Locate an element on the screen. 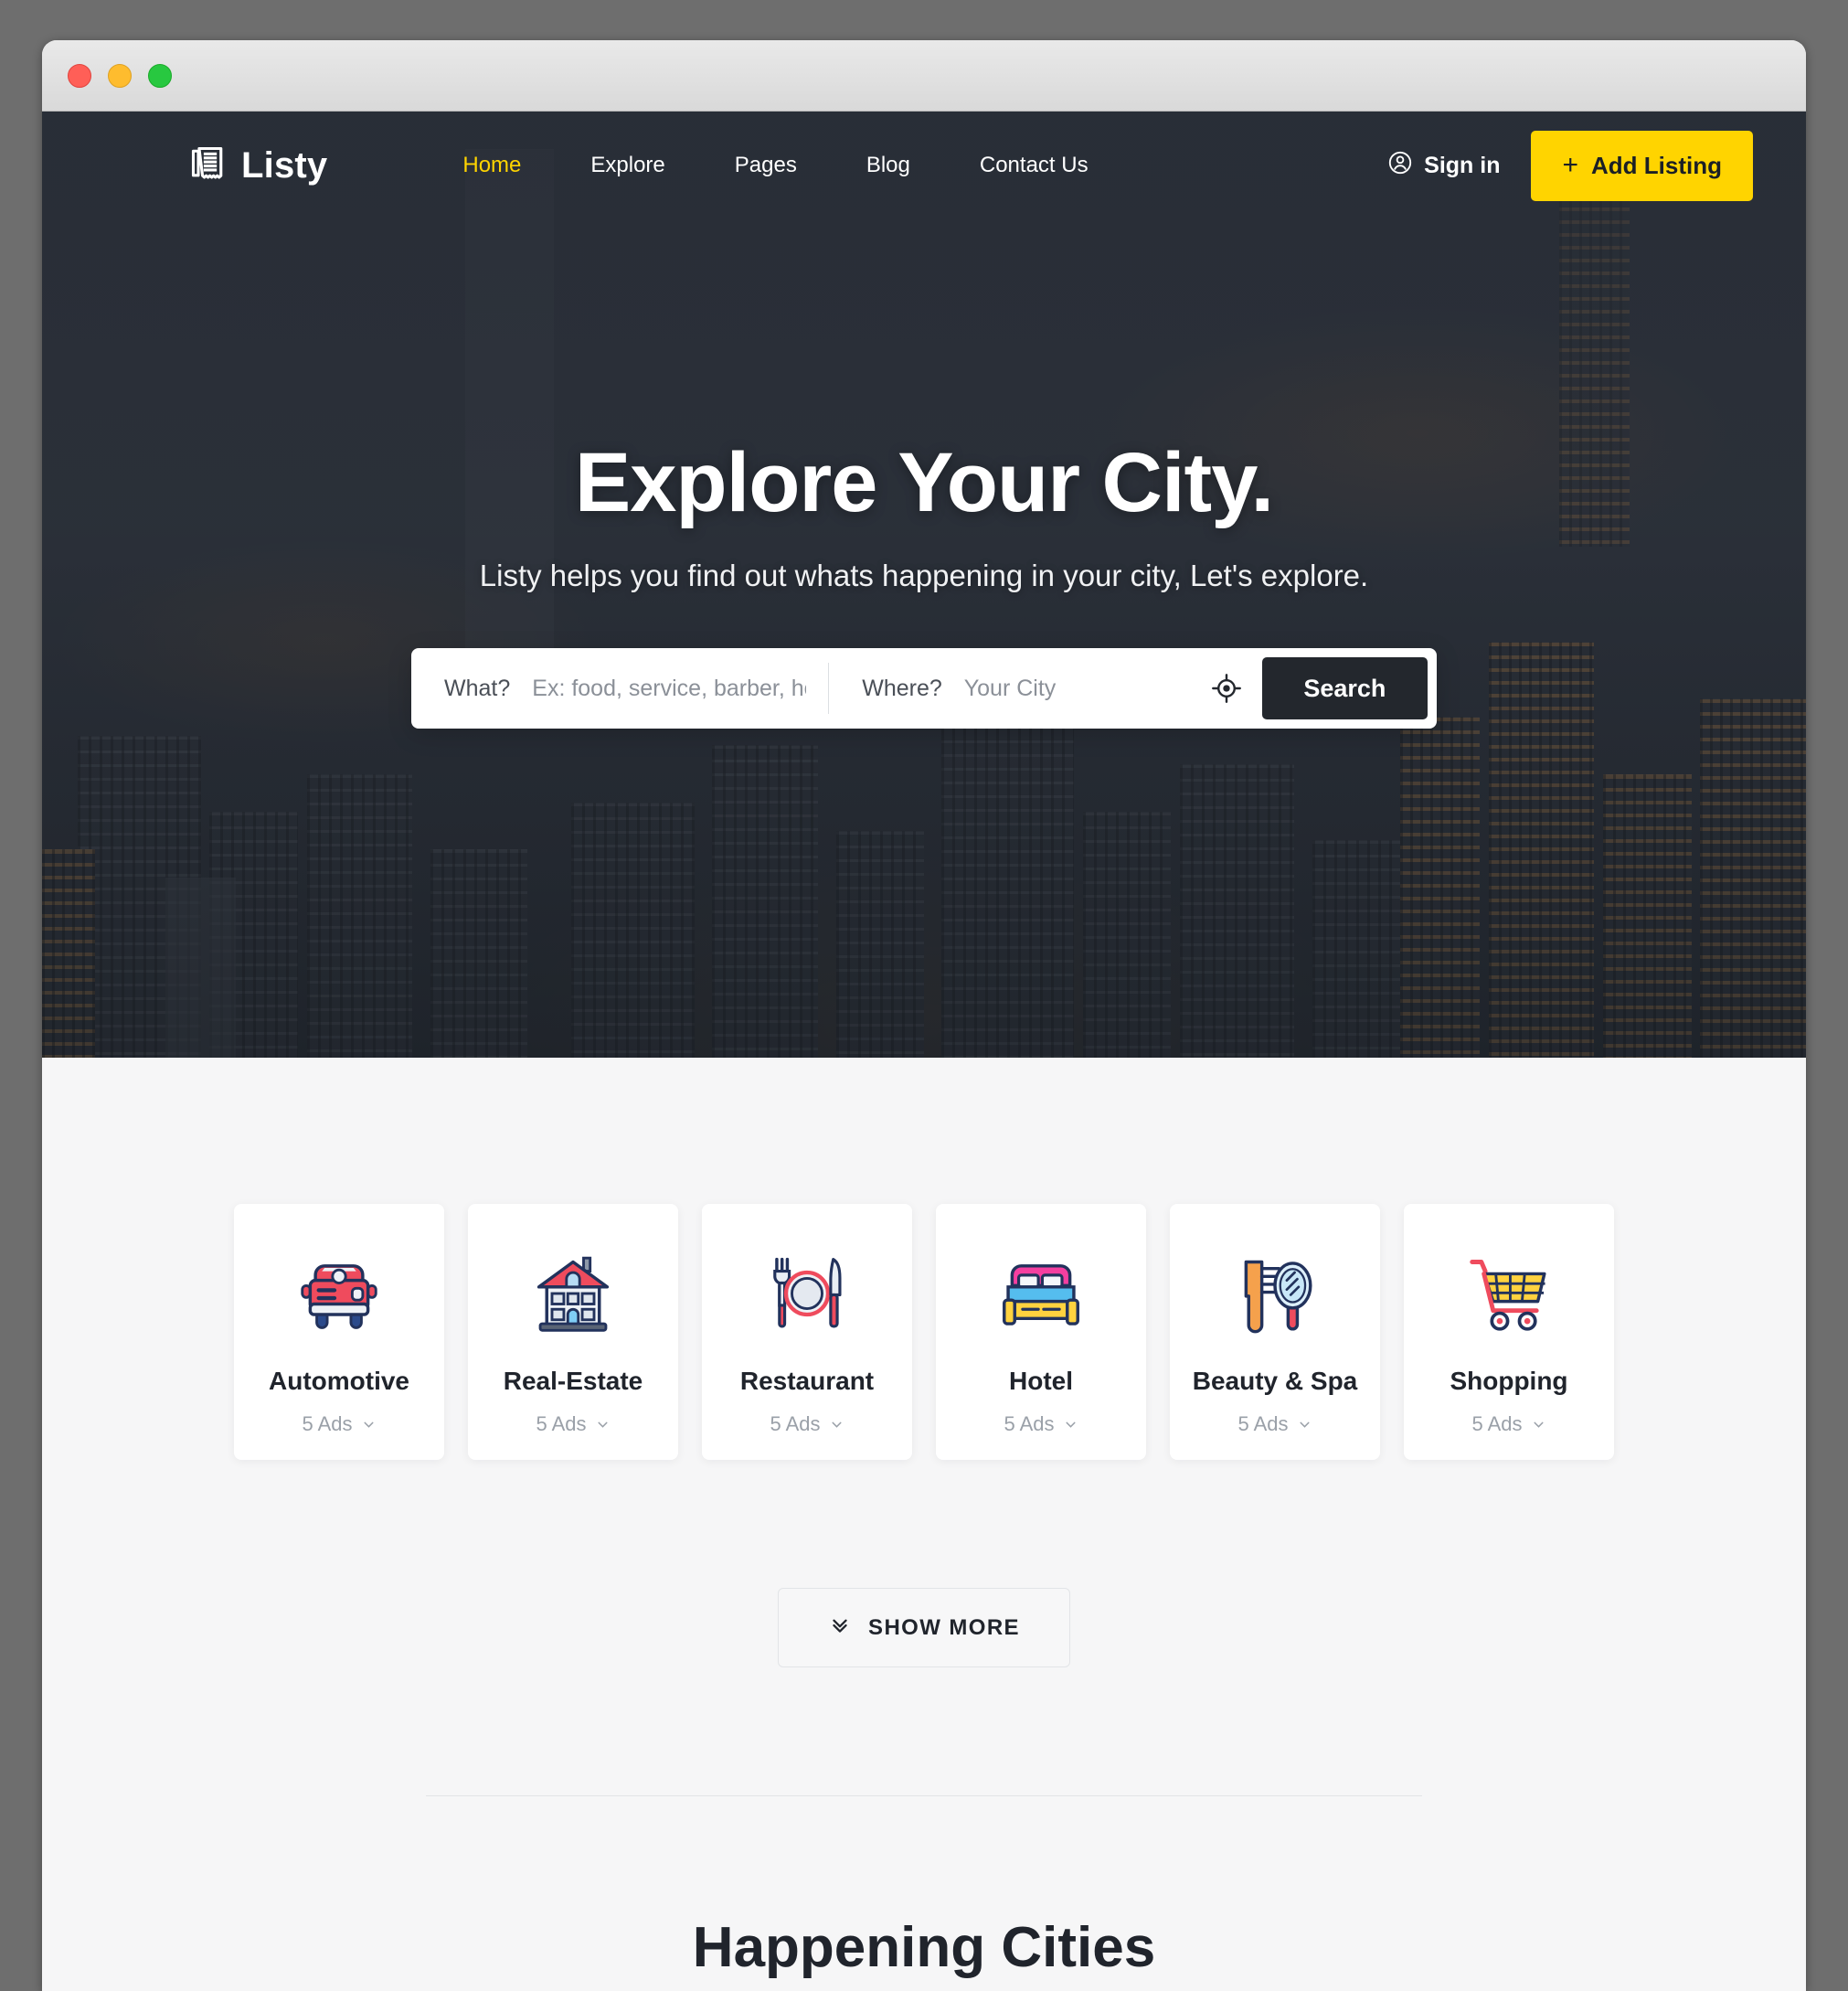  comb-mirror-icon is located at coordinates (1275, 1294).